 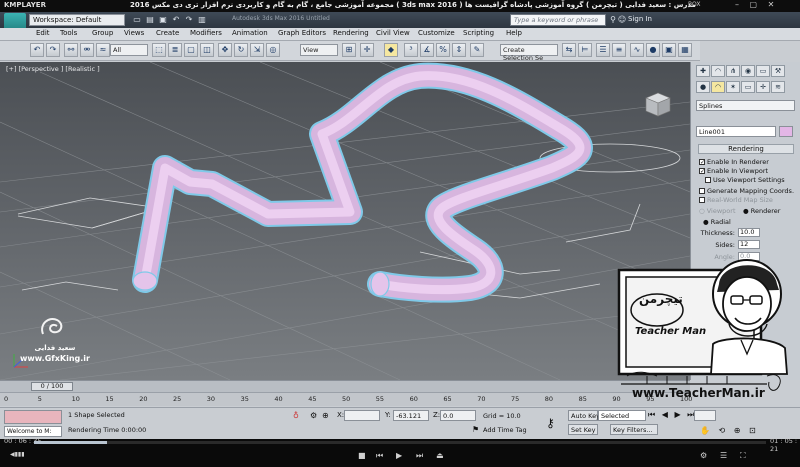 What do you see at coordinates (761, 211) in the screenshot?
I see `renderer-radio: ● Renderer` at bounding box center [761, 211].